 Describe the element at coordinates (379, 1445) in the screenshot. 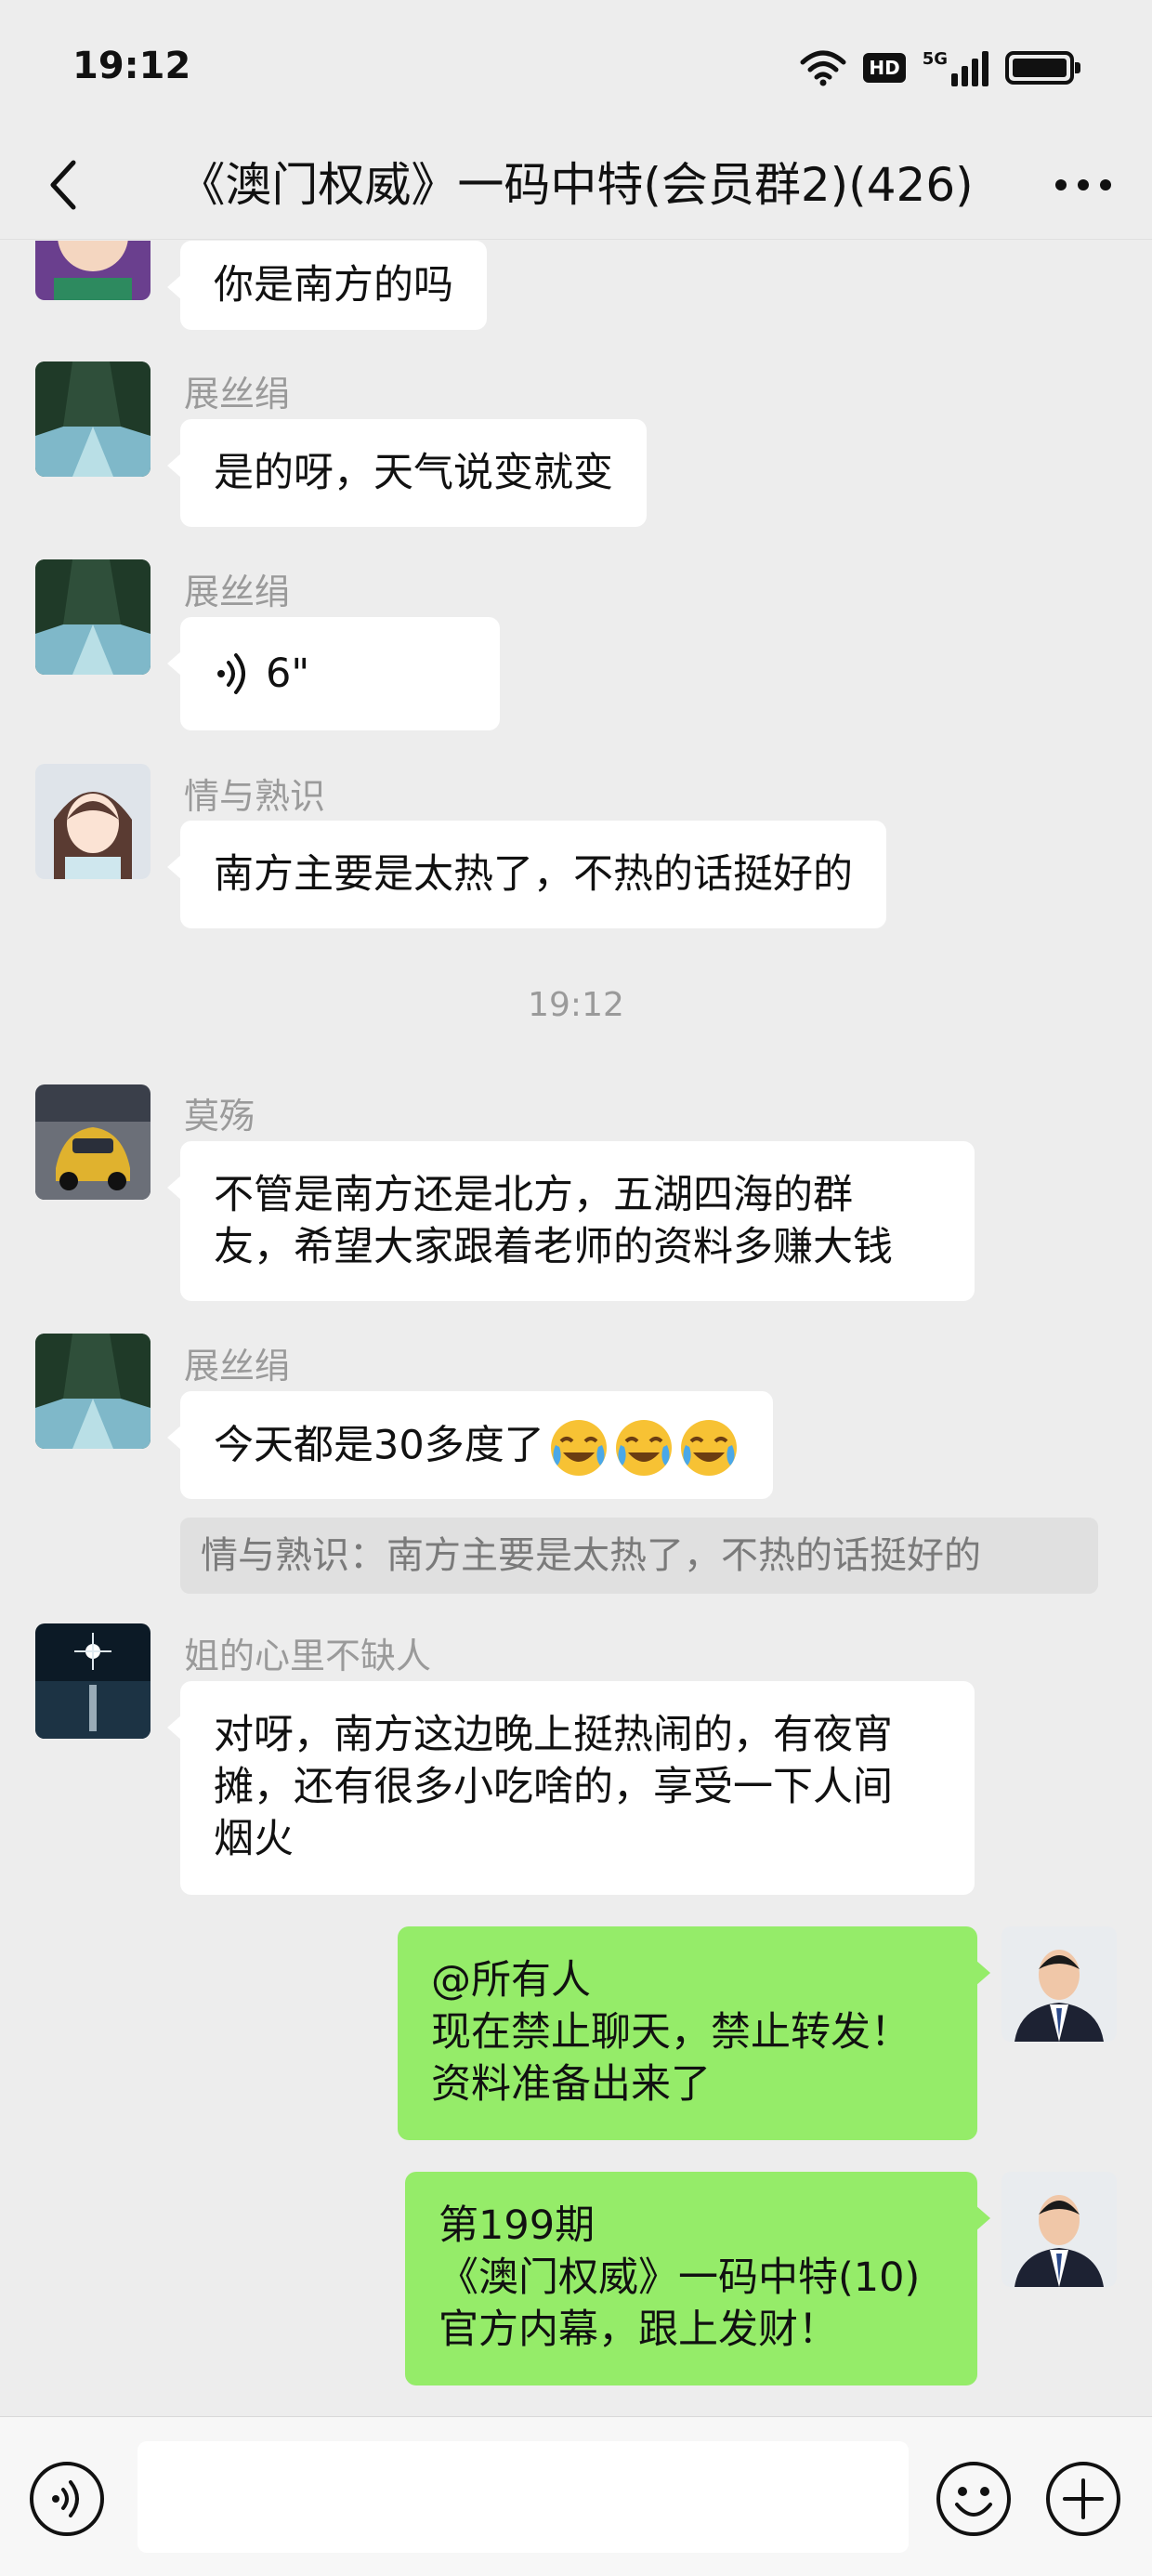

I see `message-text: 今天都是30多度了` at that location.